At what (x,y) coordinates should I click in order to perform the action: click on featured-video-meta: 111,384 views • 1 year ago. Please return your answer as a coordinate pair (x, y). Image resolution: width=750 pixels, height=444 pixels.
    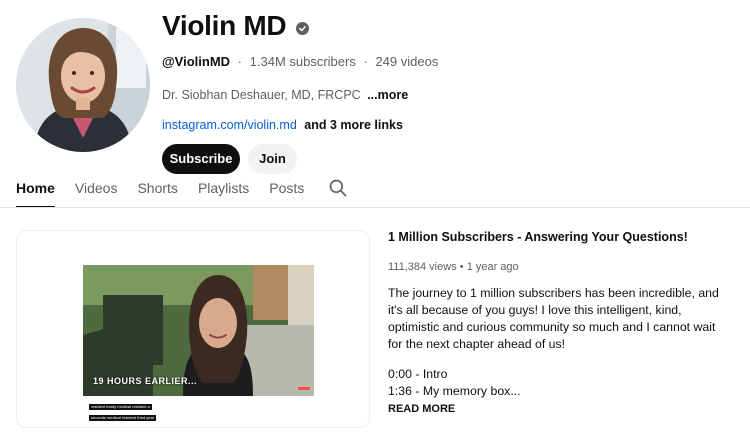
    Looking at the image, I should click on (453, 267).